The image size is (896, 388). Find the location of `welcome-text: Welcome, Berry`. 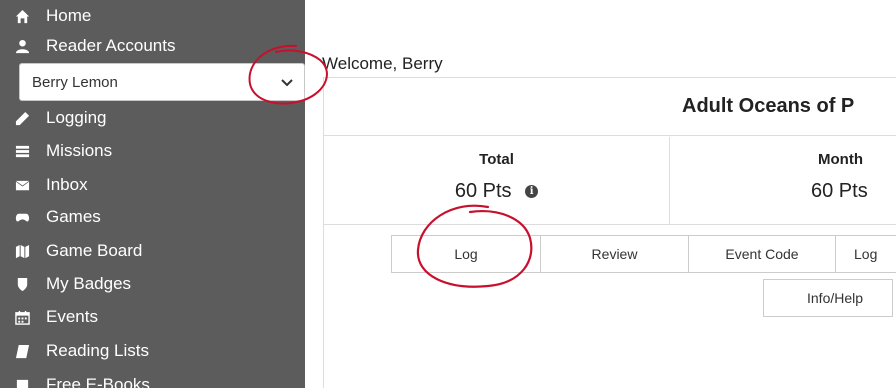

welcome-text: Welcome, Berry is located at coordinates (382, 63).